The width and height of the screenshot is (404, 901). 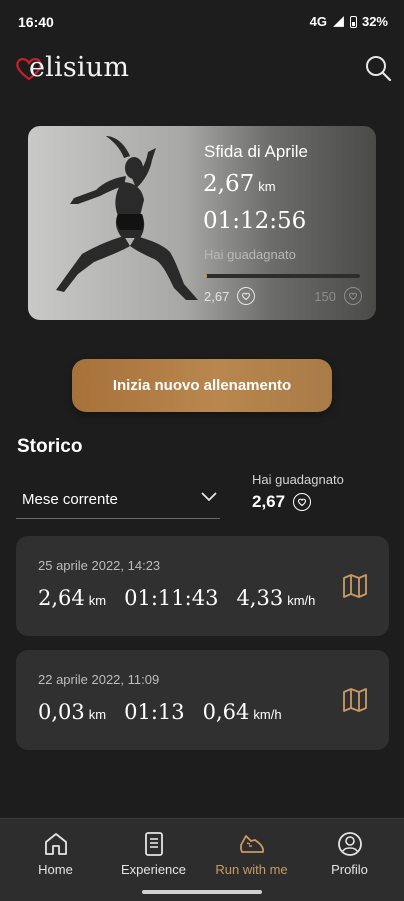 I want to click on history-entry-stats: 2,64 km 01:11:43 4,33 km/h, so click(x=176, y=598).